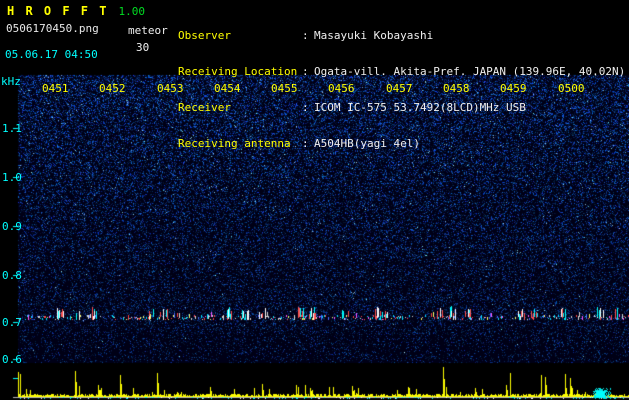 The image size is (629, 400). Describe the element at coordinates (12, 226) in the screenshot. I see `y-tick-label: 0.9` at that location.